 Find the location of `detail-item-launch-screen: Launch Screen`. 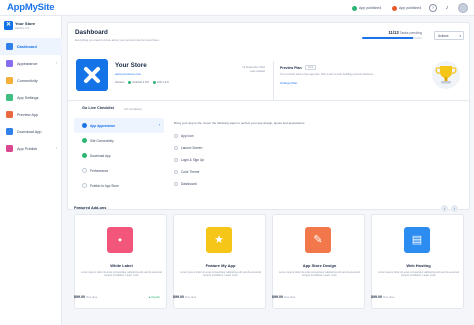

detail-item-launch-screen: Launch Screen is located at coordinates (319, 148).